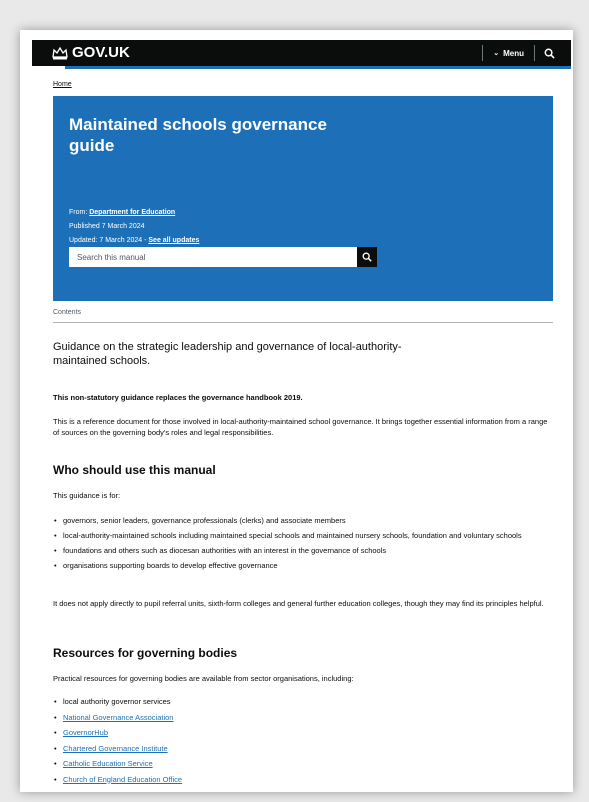 The width and height of the screenshot is (589, 802). Describe the element at coordinates (62, 84) in the screenshot. I see `breadcrumb-home: Home` at that location.